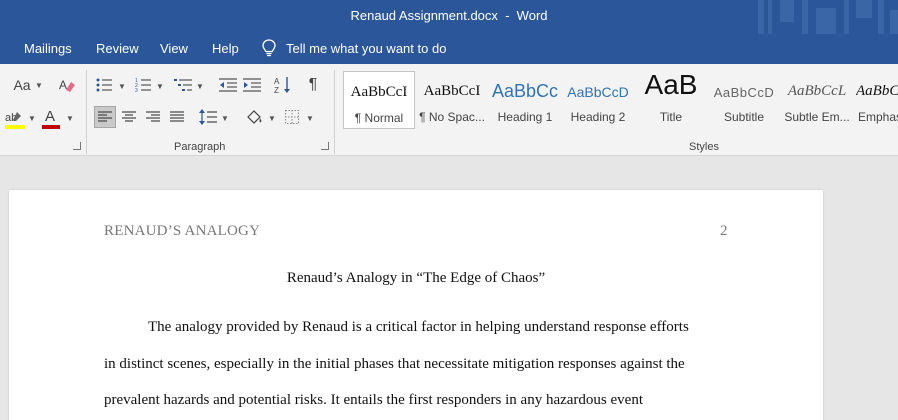 The image size is (898, 420). I want to click on align-left-icon, so click(105, 116).